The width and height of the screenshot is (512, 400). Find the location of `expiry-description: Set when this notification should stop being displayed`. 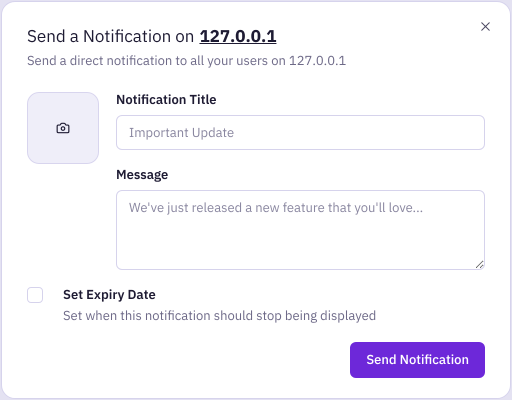

expiry-description: Set when this notification should stop being displayed is located at coordinates (219, 315).